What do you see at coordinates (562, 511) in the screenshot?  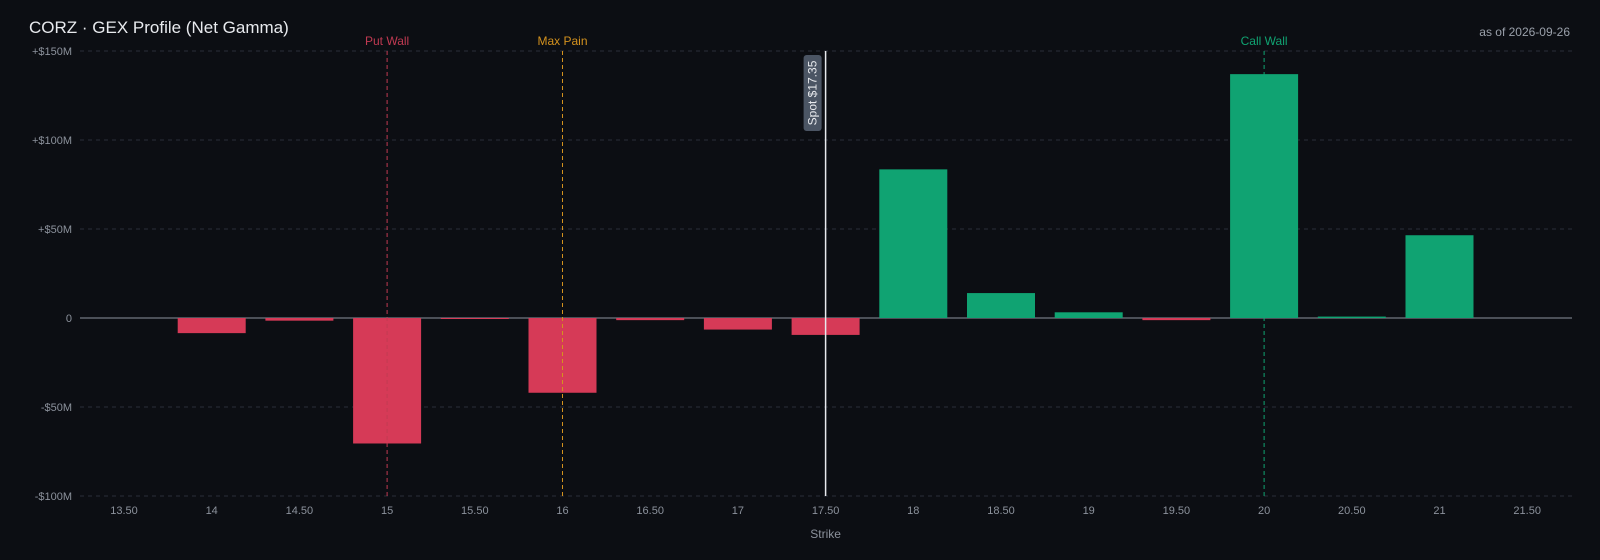 I see `x-tick-label: 16` at bounding box center [562, 511].